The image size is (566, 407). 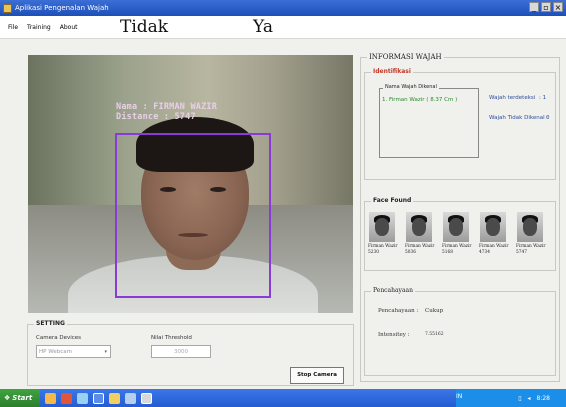 I want to click on menu-bar: File Training About, so click(x=283, y=27).